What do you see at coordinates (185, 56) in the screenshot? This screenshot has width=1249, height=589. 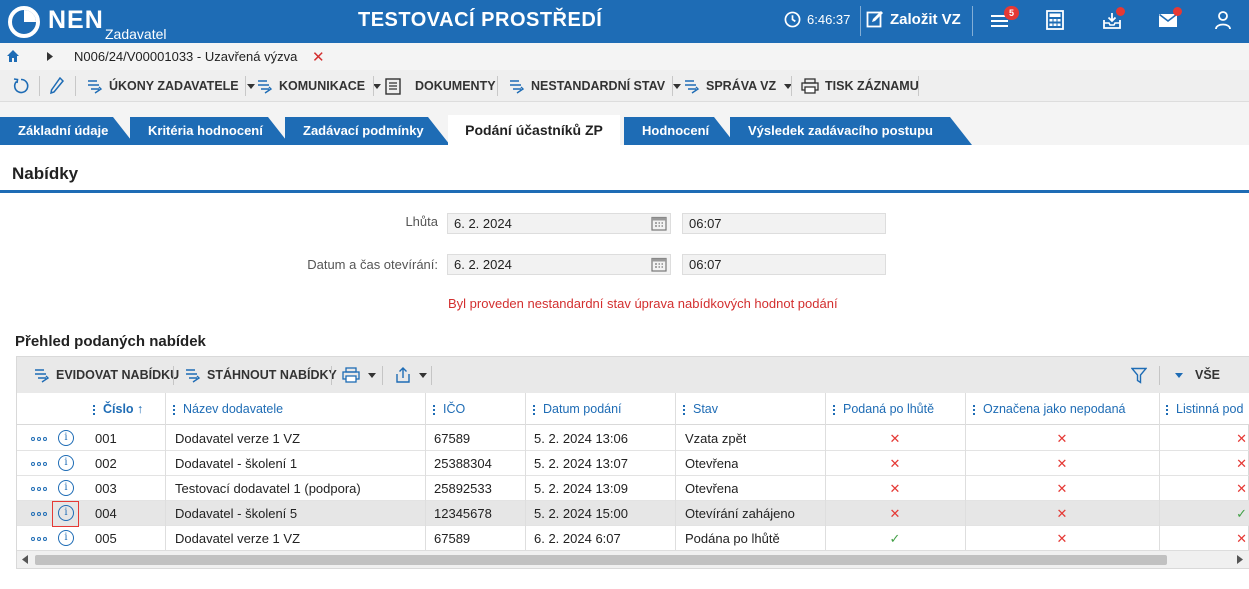 I see `breadcrumb-current: N006/24/V00001033 - Uzavřená výzva` at bounding box center [185, 56].